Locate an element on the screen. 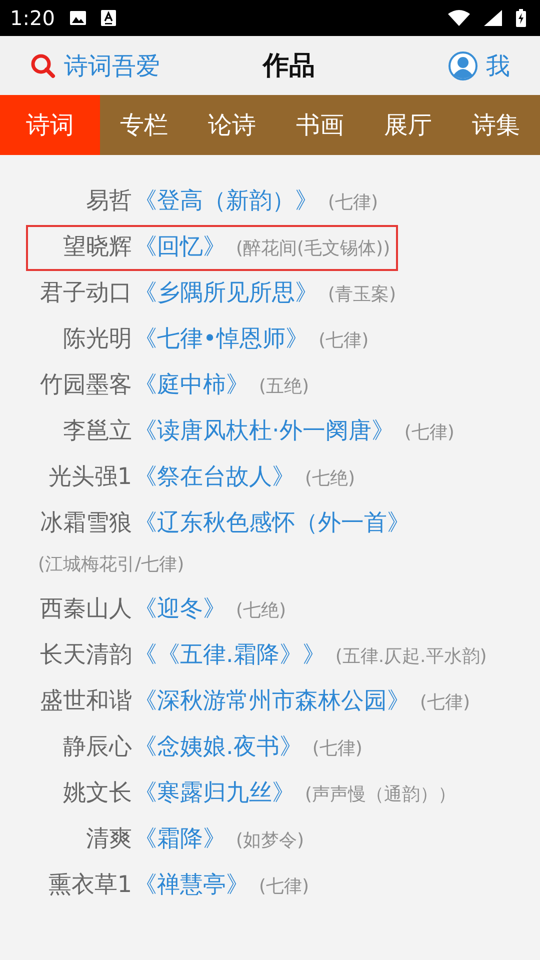 This screenshot has width=540, height=960. poem-title: 《庭中柿》 is located at coordinates (191, 385).